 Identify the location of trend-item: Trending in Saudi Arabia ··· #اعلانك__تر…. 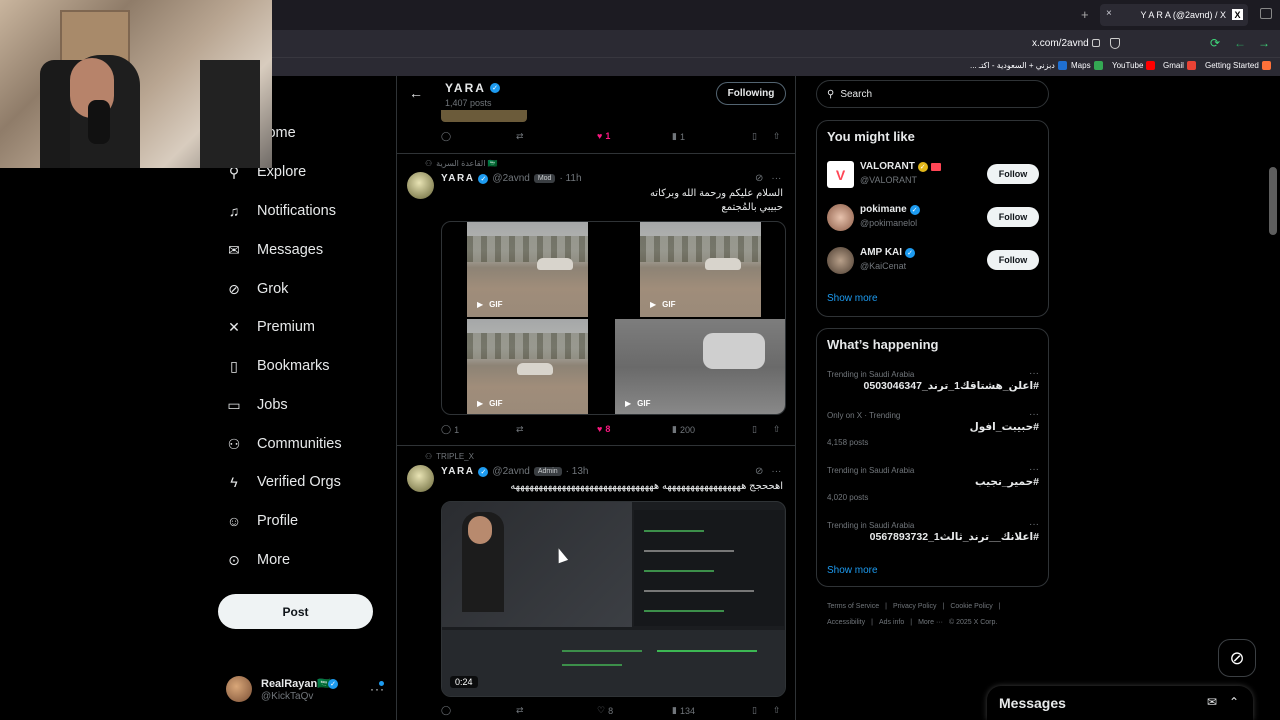
(933, 535).